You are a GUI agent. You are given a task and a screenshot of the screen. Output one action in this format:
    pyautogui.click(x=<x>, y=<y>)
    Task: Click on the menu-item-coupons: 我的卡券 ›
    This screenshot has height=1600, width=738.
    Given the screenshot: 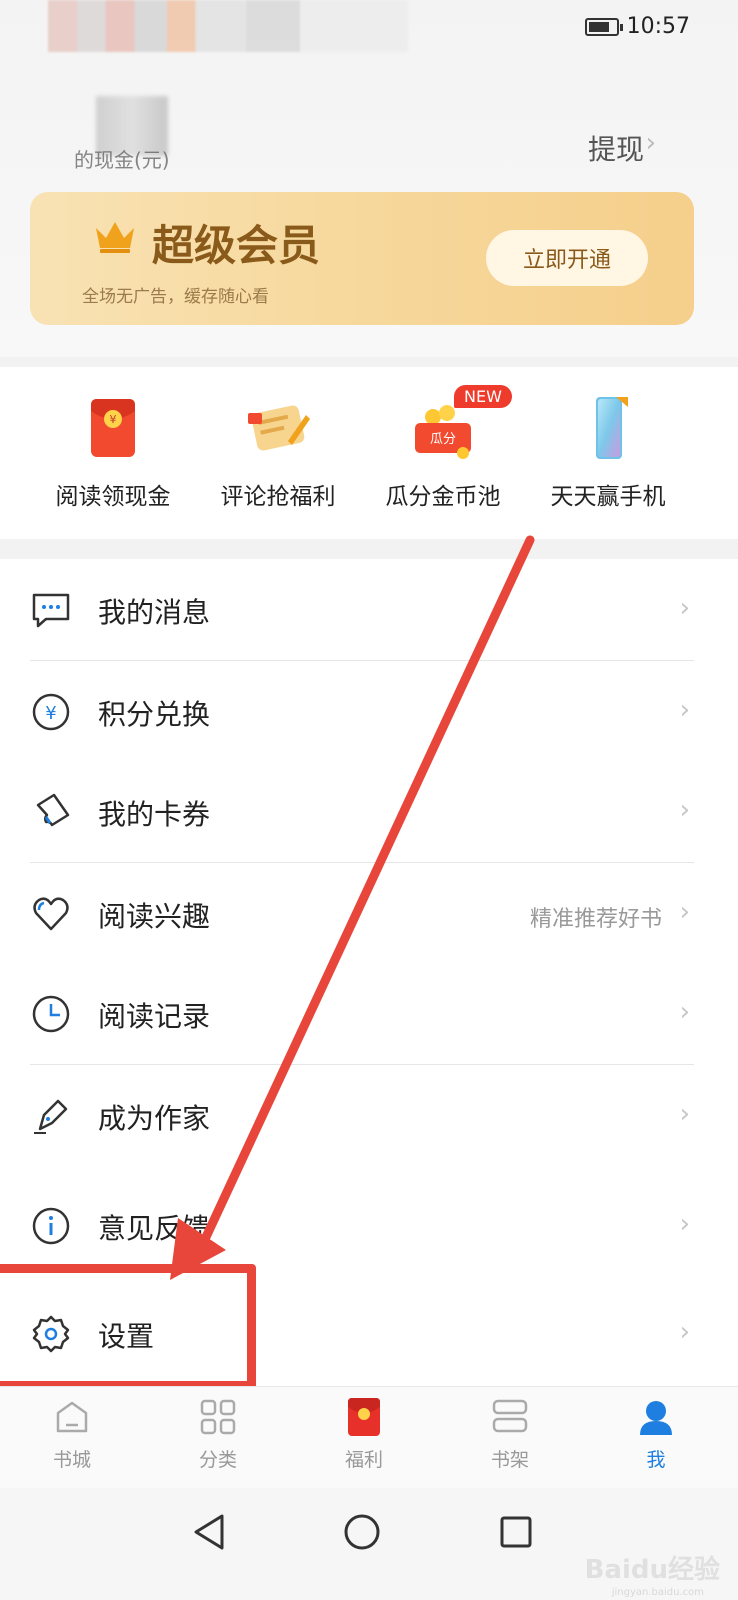 What is the action you would take?
    pyautogui.click(x=369, y=812)
    